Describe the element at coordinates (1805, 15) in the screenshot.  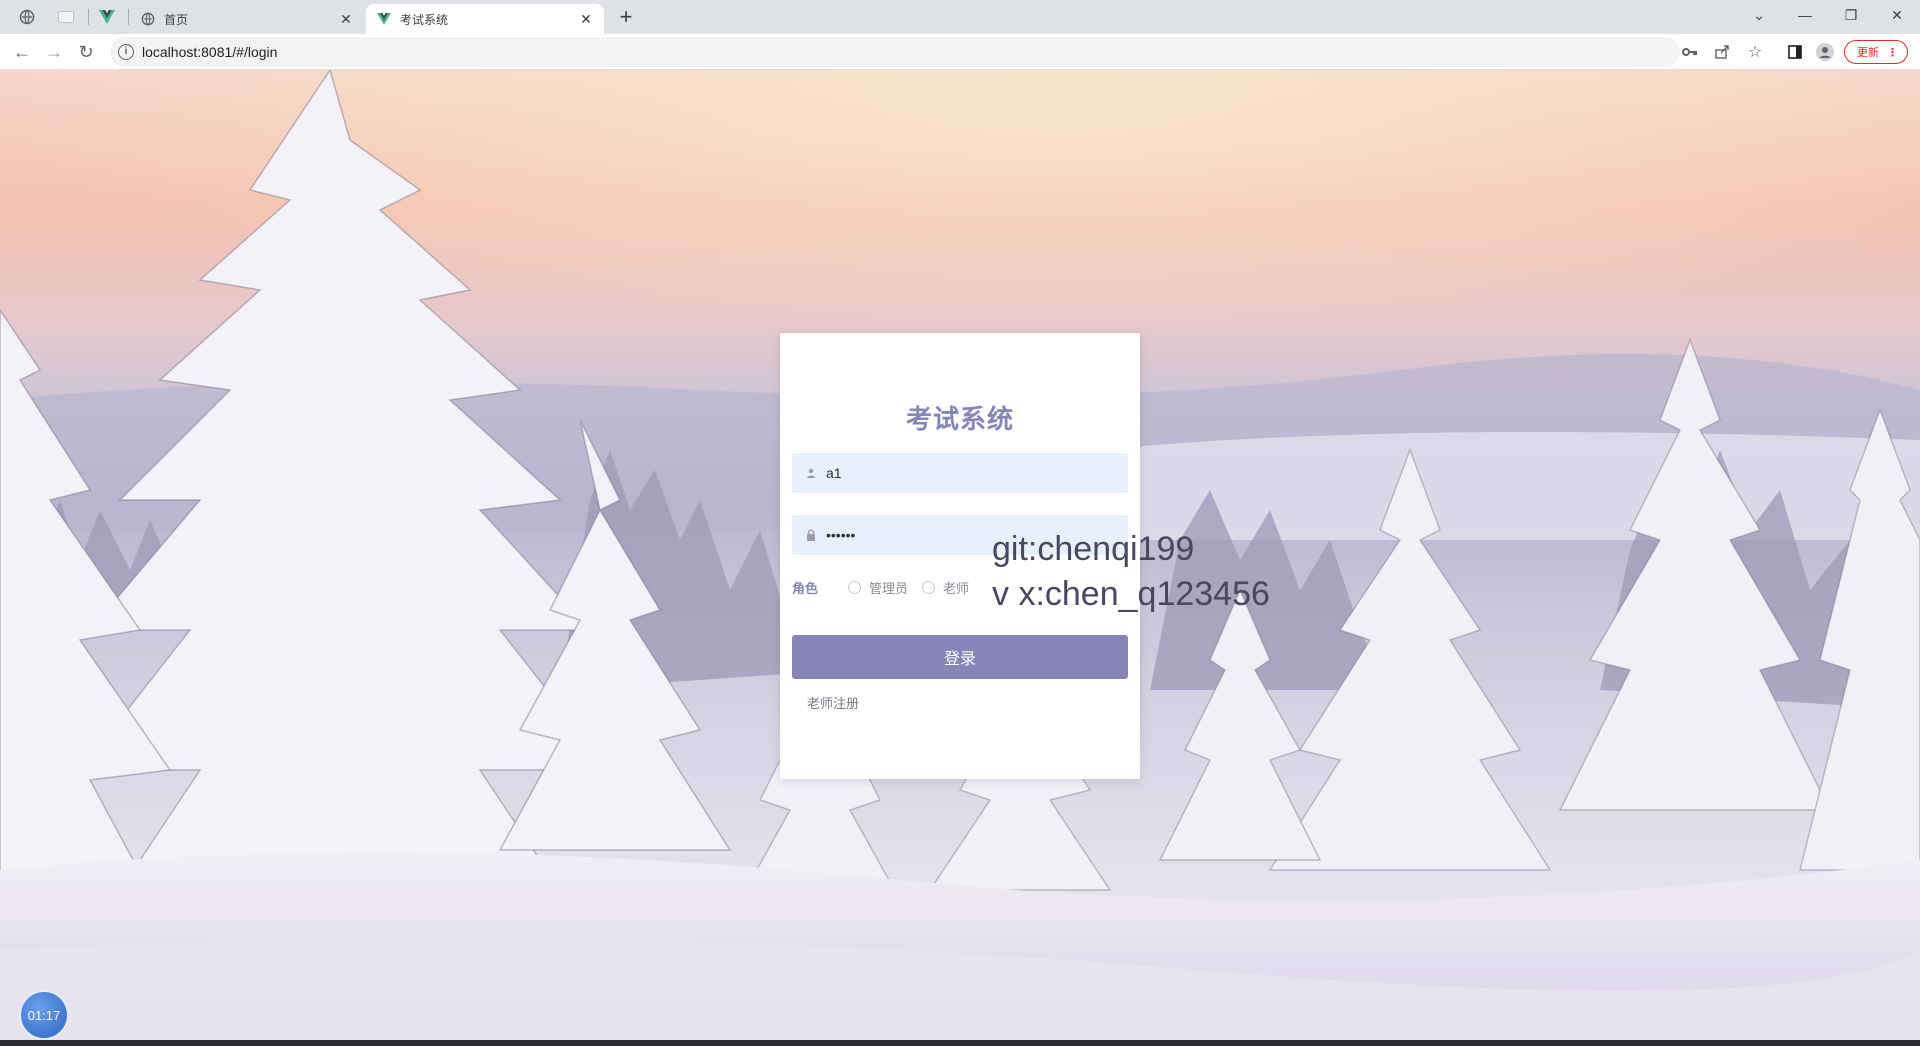
I see `minimize-icon: —` at that location.